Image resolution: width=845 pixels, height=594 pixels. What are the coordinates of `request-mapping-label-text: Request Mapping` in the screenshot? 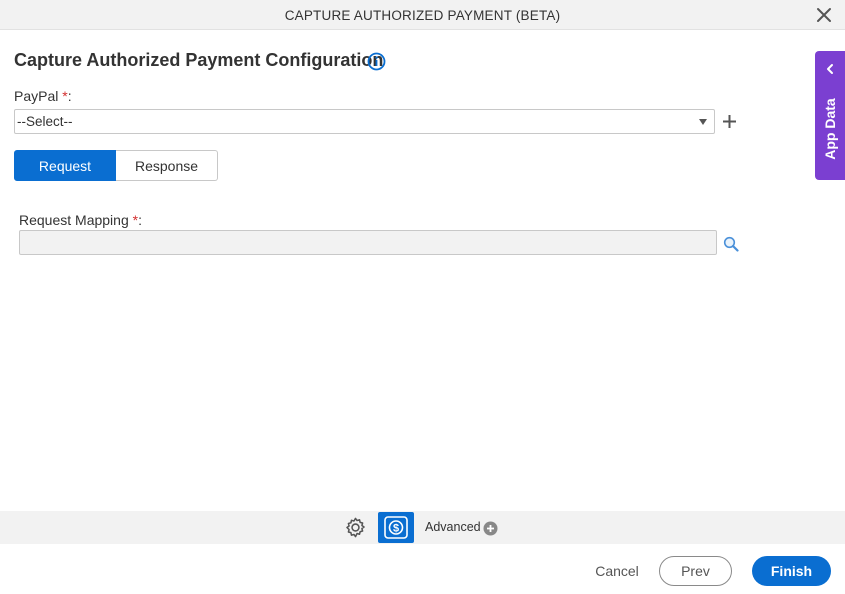 It's located at (74, 220).